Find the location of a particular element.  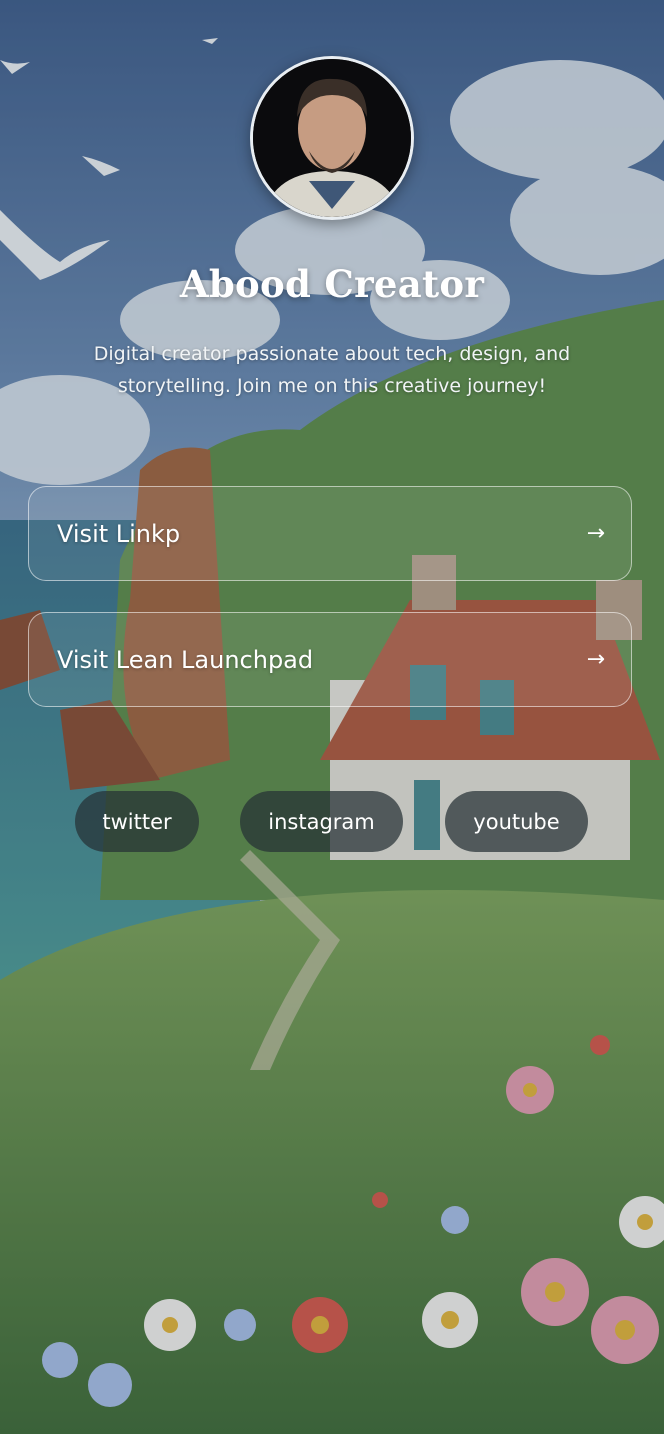

link-button-lean-launchpad: Visit Lean Launchpad → is located at coordinates (330, 659).